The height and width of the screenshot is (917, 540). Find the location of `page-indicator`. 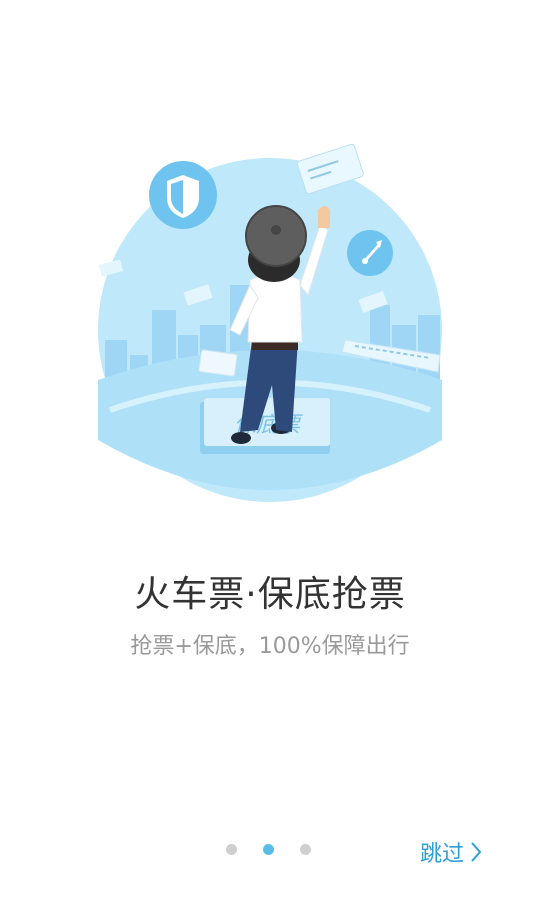

page-indicator is located at coordinates (268, 849).